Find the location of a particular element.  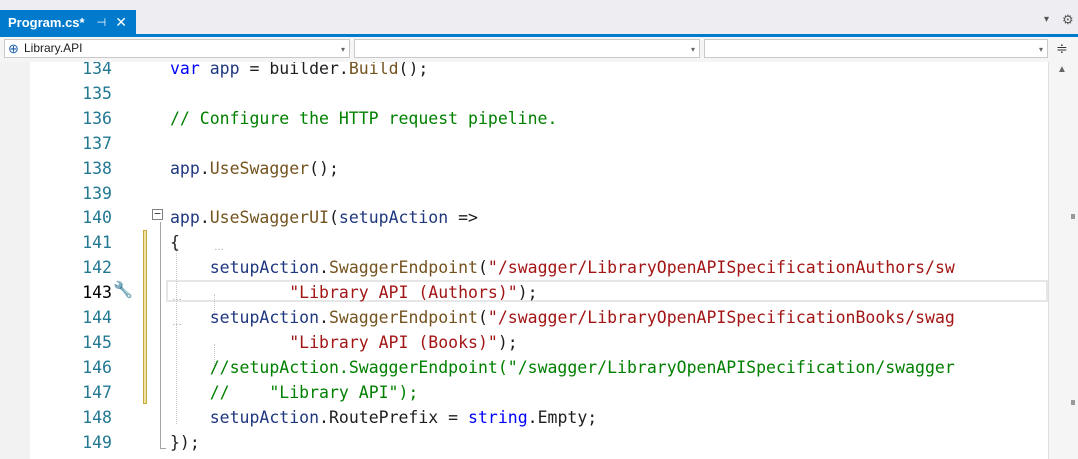

code-line: 135 is located at coordinates (524, 93).